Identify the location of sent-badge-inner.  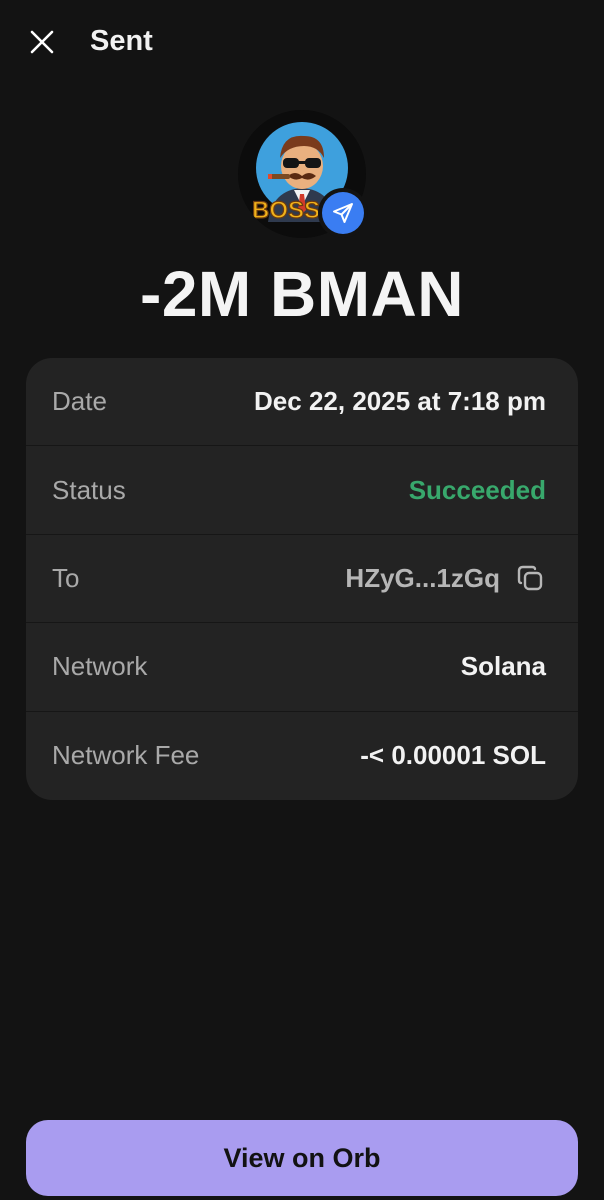
(343, 213).